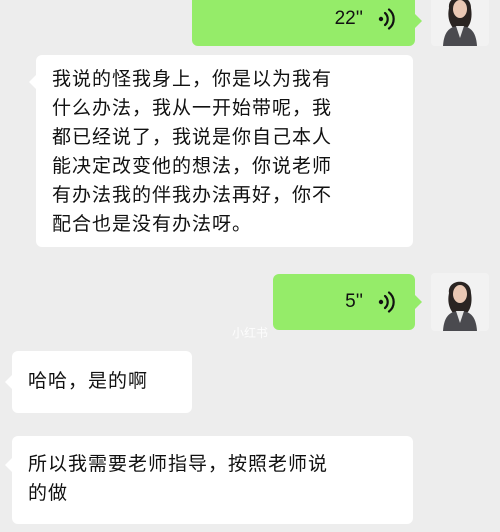 Image resolution: width=500 pixels, height=532 pixels. I want to click on message-line: 配合也是没有办法呀。, so click(152, 224).